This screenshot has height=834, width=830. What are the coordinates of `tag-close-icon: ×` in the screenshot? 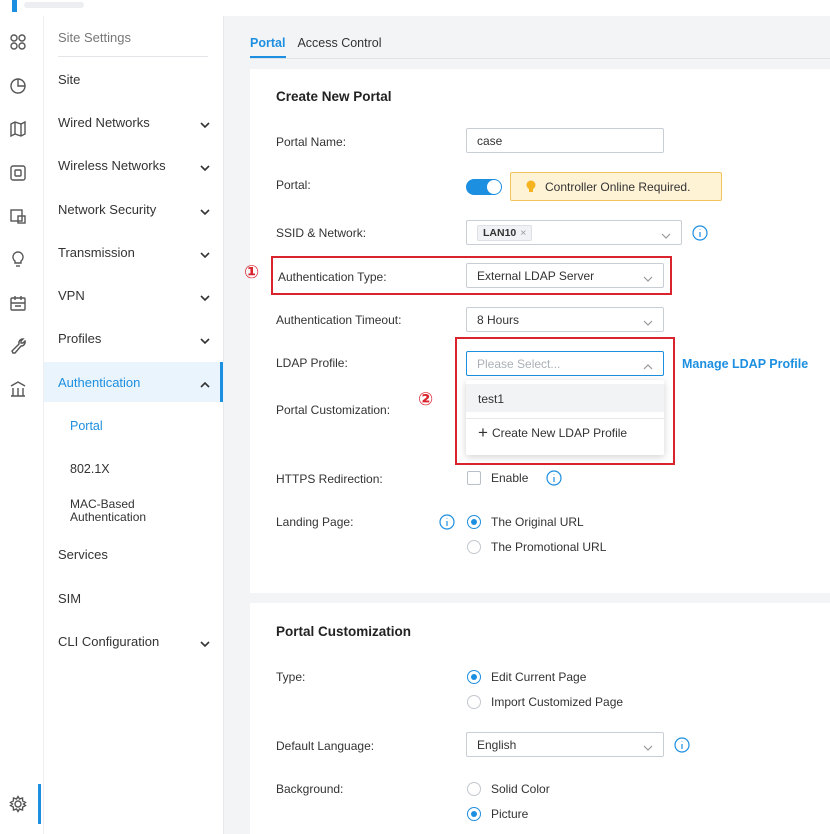 It's located at (523, 233).